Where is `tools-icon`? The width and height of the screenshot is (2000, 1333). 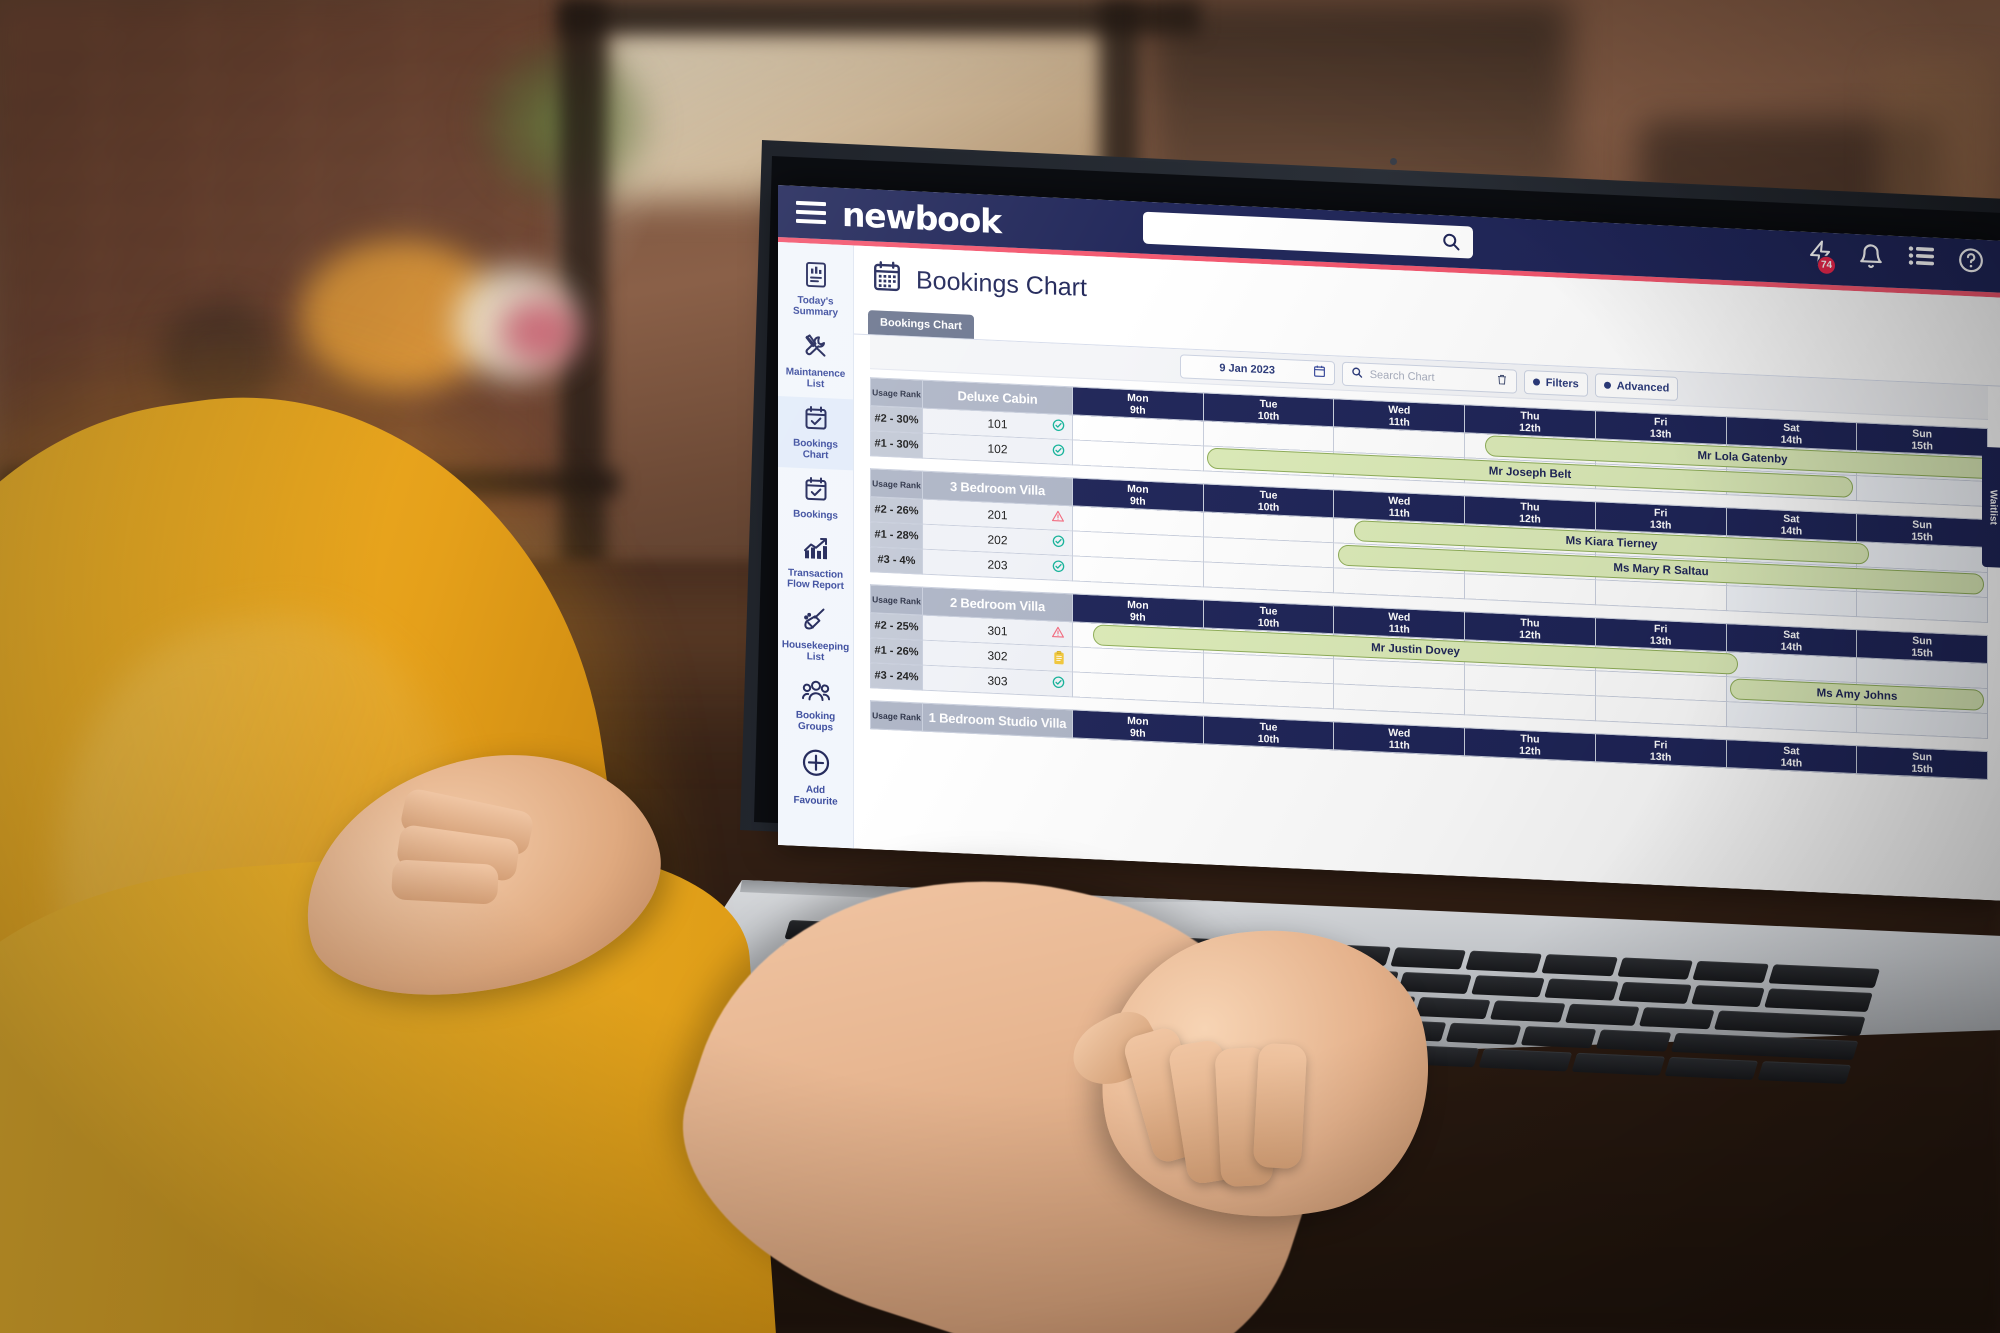 tools-icon is located at coordinates (816, 349).